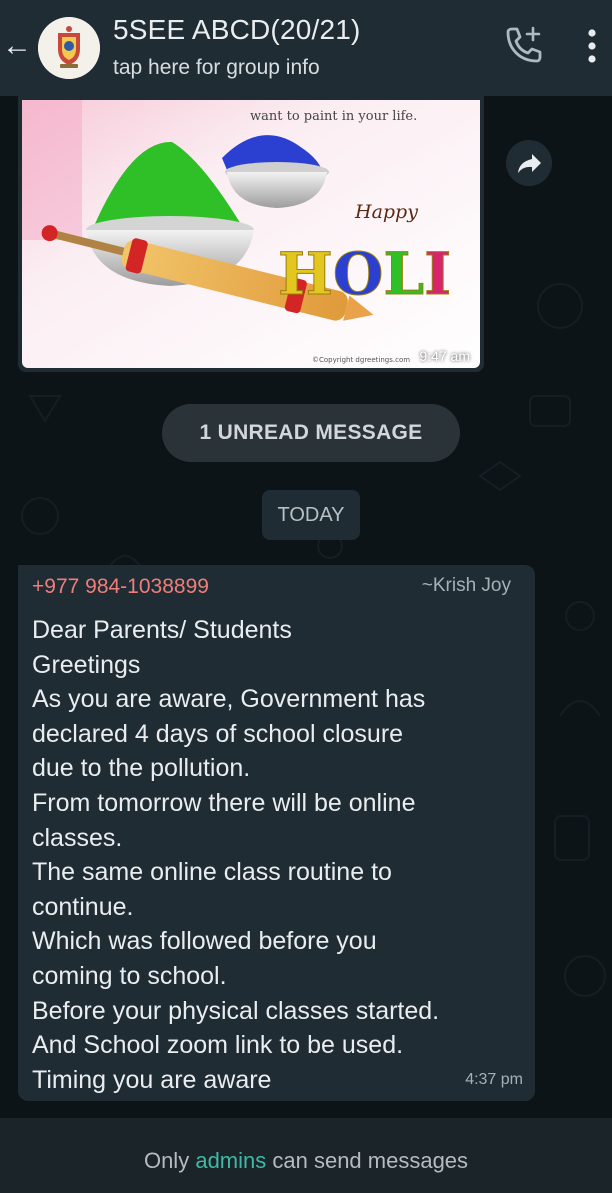  What do you see at coordinates (212, 872) in the screenshot?
I see `message-line: The same online class routine to` at bounding box center [212, 872].